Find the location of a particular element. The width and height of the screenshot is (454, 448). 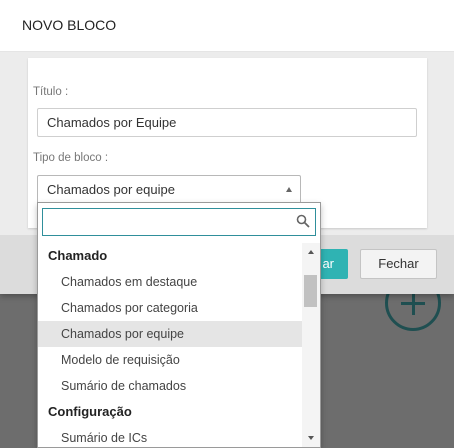

group-header-chamado: Chamado is located at coordinates (78, 255).